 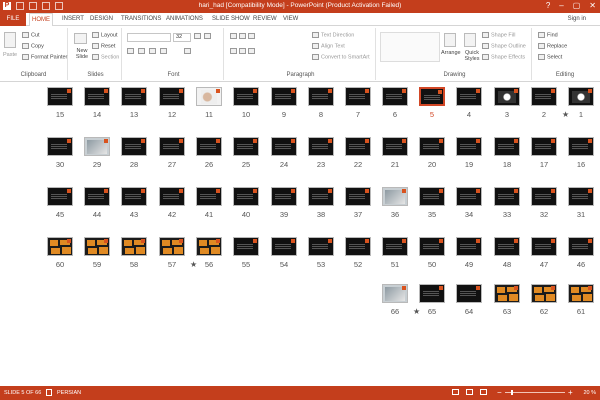 I want to click on quick-styles-button: Quick Styles, so click(x=472, y=56).